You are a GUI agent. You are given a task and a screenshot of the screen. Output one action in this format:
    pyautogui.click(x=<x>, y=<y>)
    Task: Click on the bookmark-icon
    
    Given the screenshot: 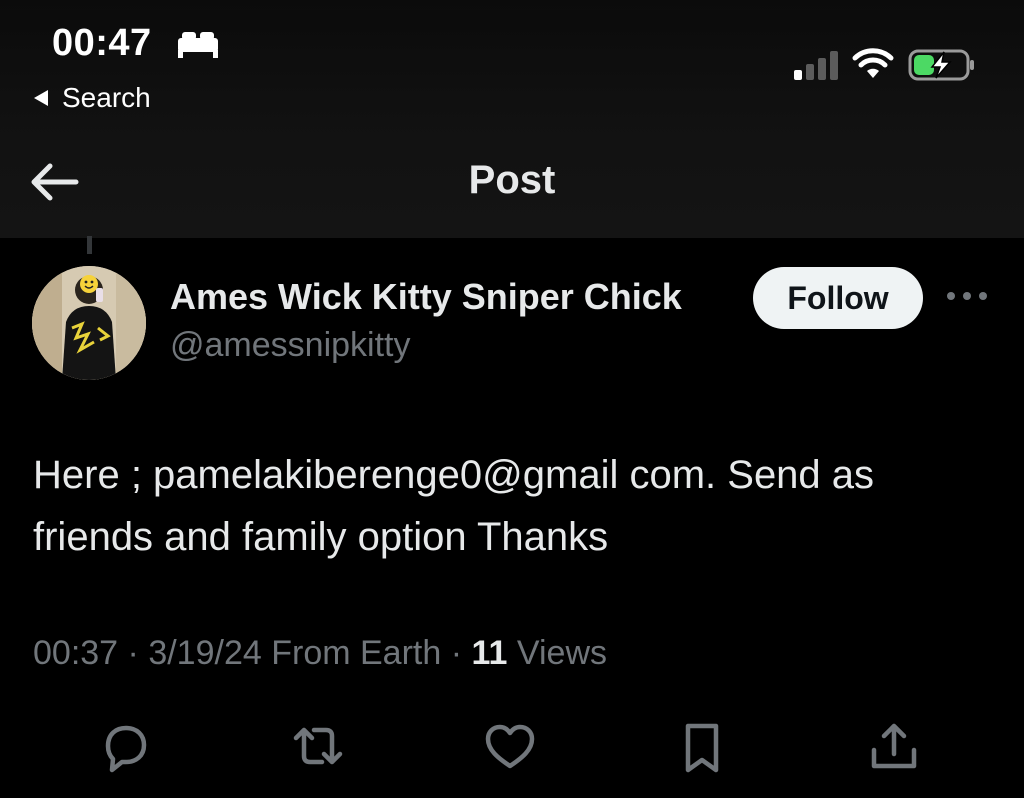 What is the action you would take?
    pyautogui.click(x=702, y=748)
    